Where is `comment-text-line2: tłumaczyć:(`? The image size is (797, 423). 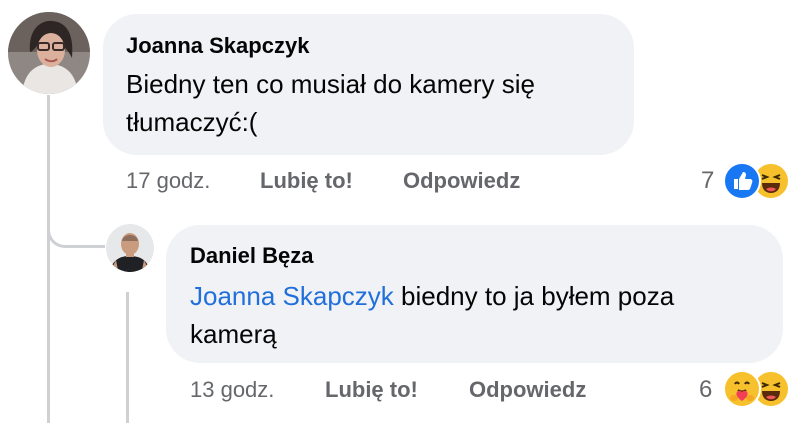
comment-text-line2: tłumaczyć:( is located at coordinates (192, 122).